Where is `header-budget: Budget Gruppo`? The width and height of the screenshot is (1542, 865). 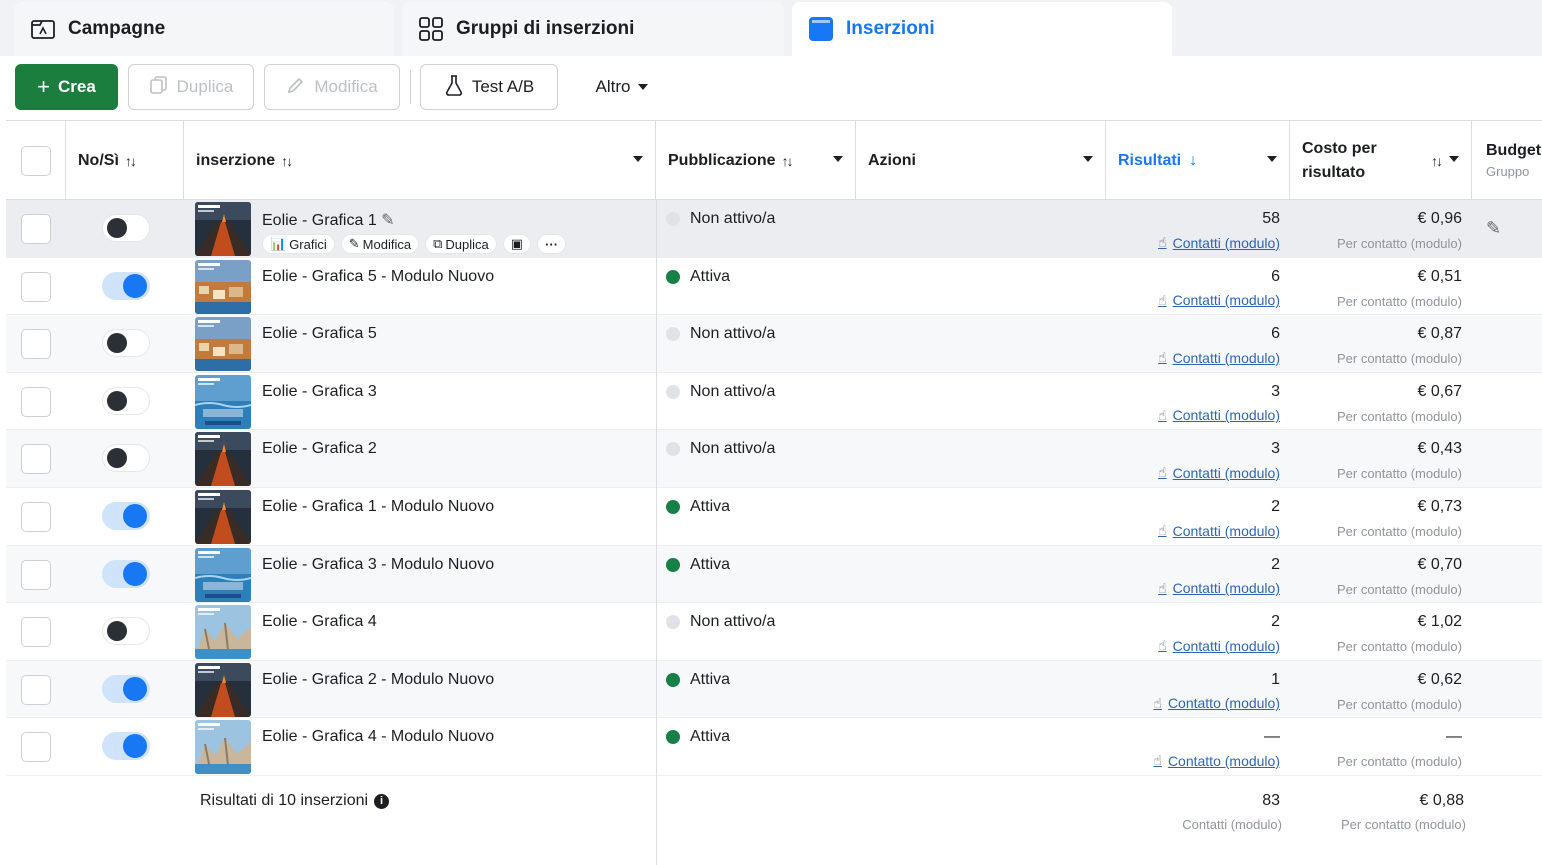 header-budget: Budget Gruppo is located at coordinates (1507, 160).